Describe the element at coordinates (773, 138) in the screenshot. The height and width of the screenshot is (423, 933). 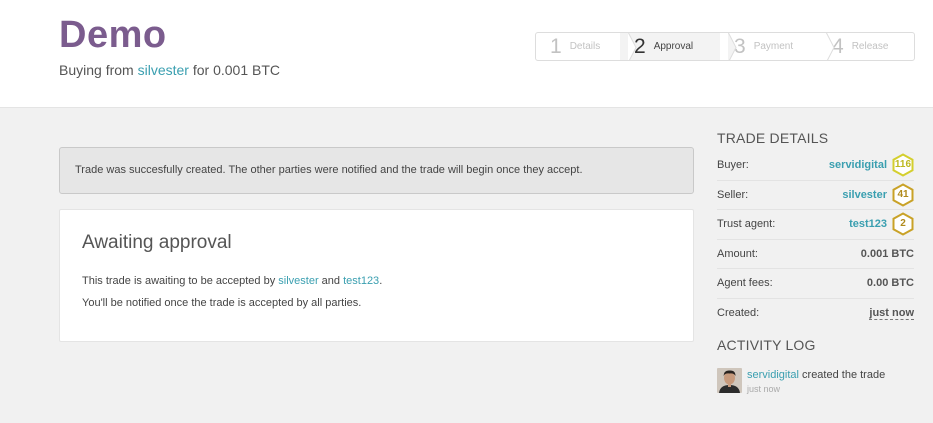
I see `trade-details-title: TRADE DETAILS` at that location.